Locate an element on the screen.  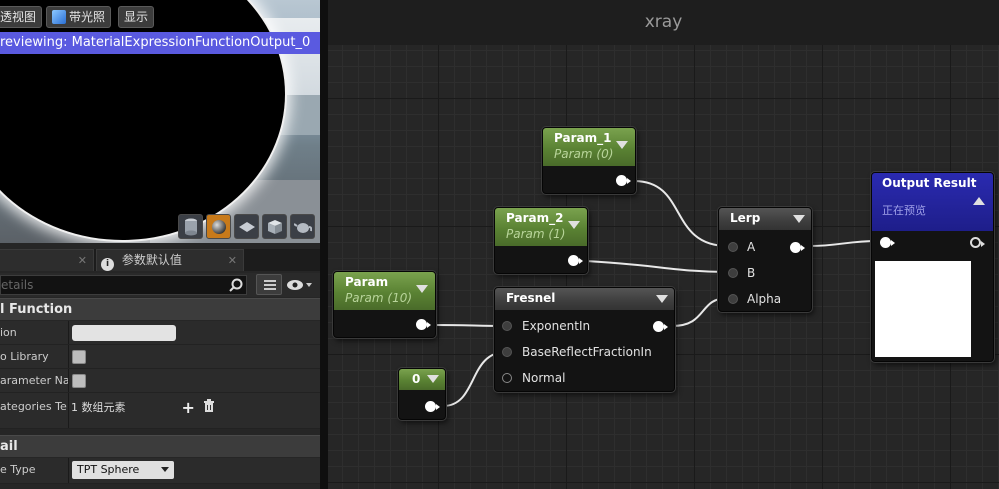
search-icon is located at coordinates (236, 287).